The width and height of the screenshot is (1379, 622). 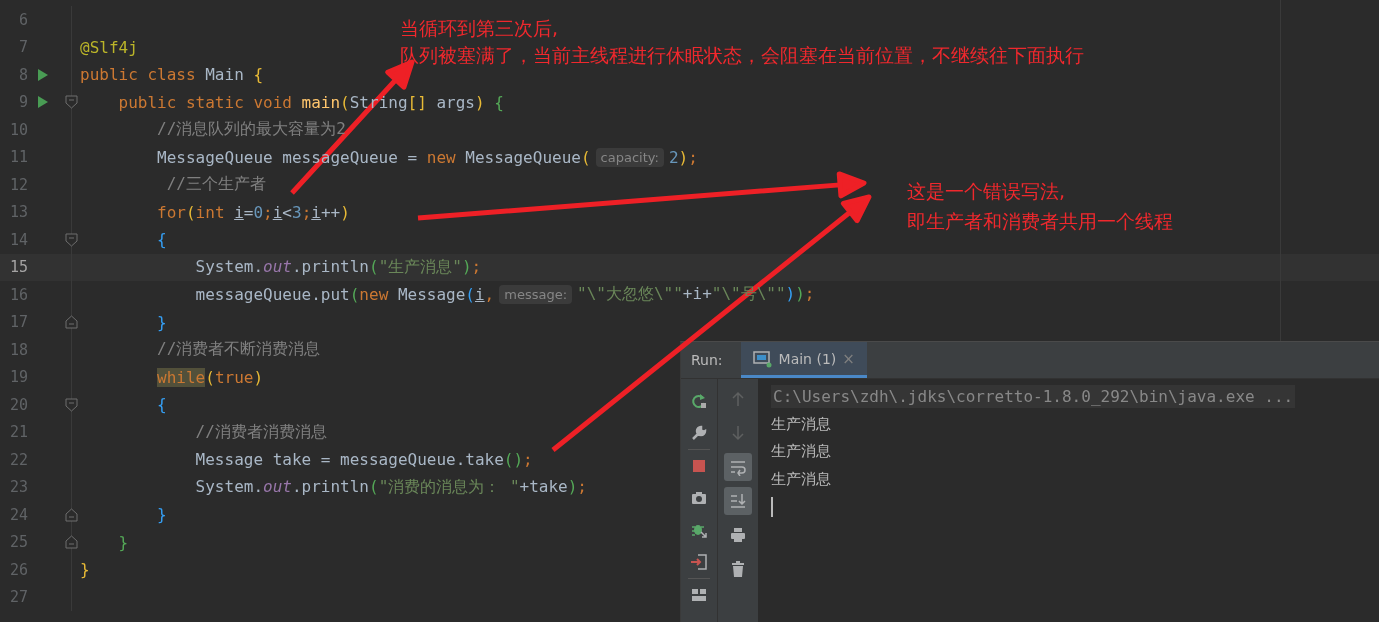 I want to click on code-text: System.out.println("消费的消息为： "+take);, so click(x=391, y=487).